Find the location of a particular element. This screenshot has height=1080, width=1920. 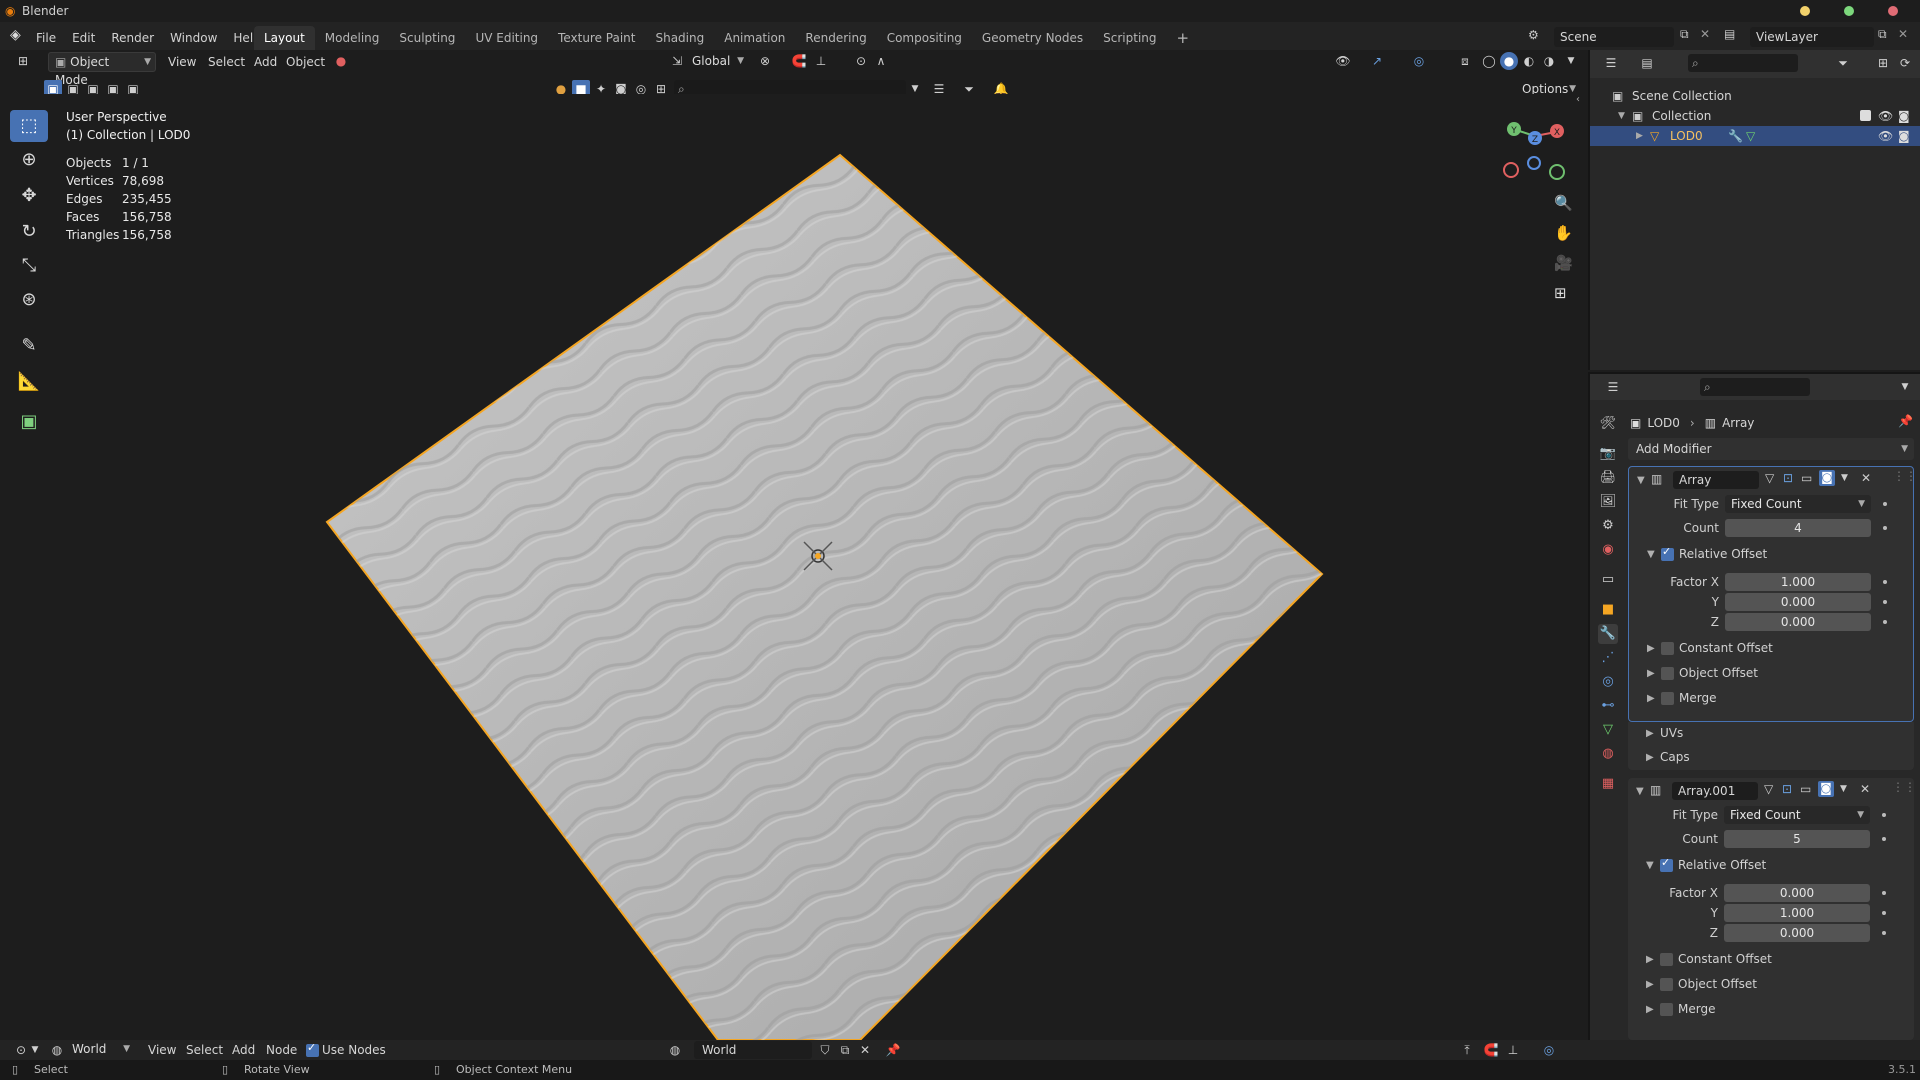

rendered-shading-icon: ◑ is located at coordinates (1549, 61).